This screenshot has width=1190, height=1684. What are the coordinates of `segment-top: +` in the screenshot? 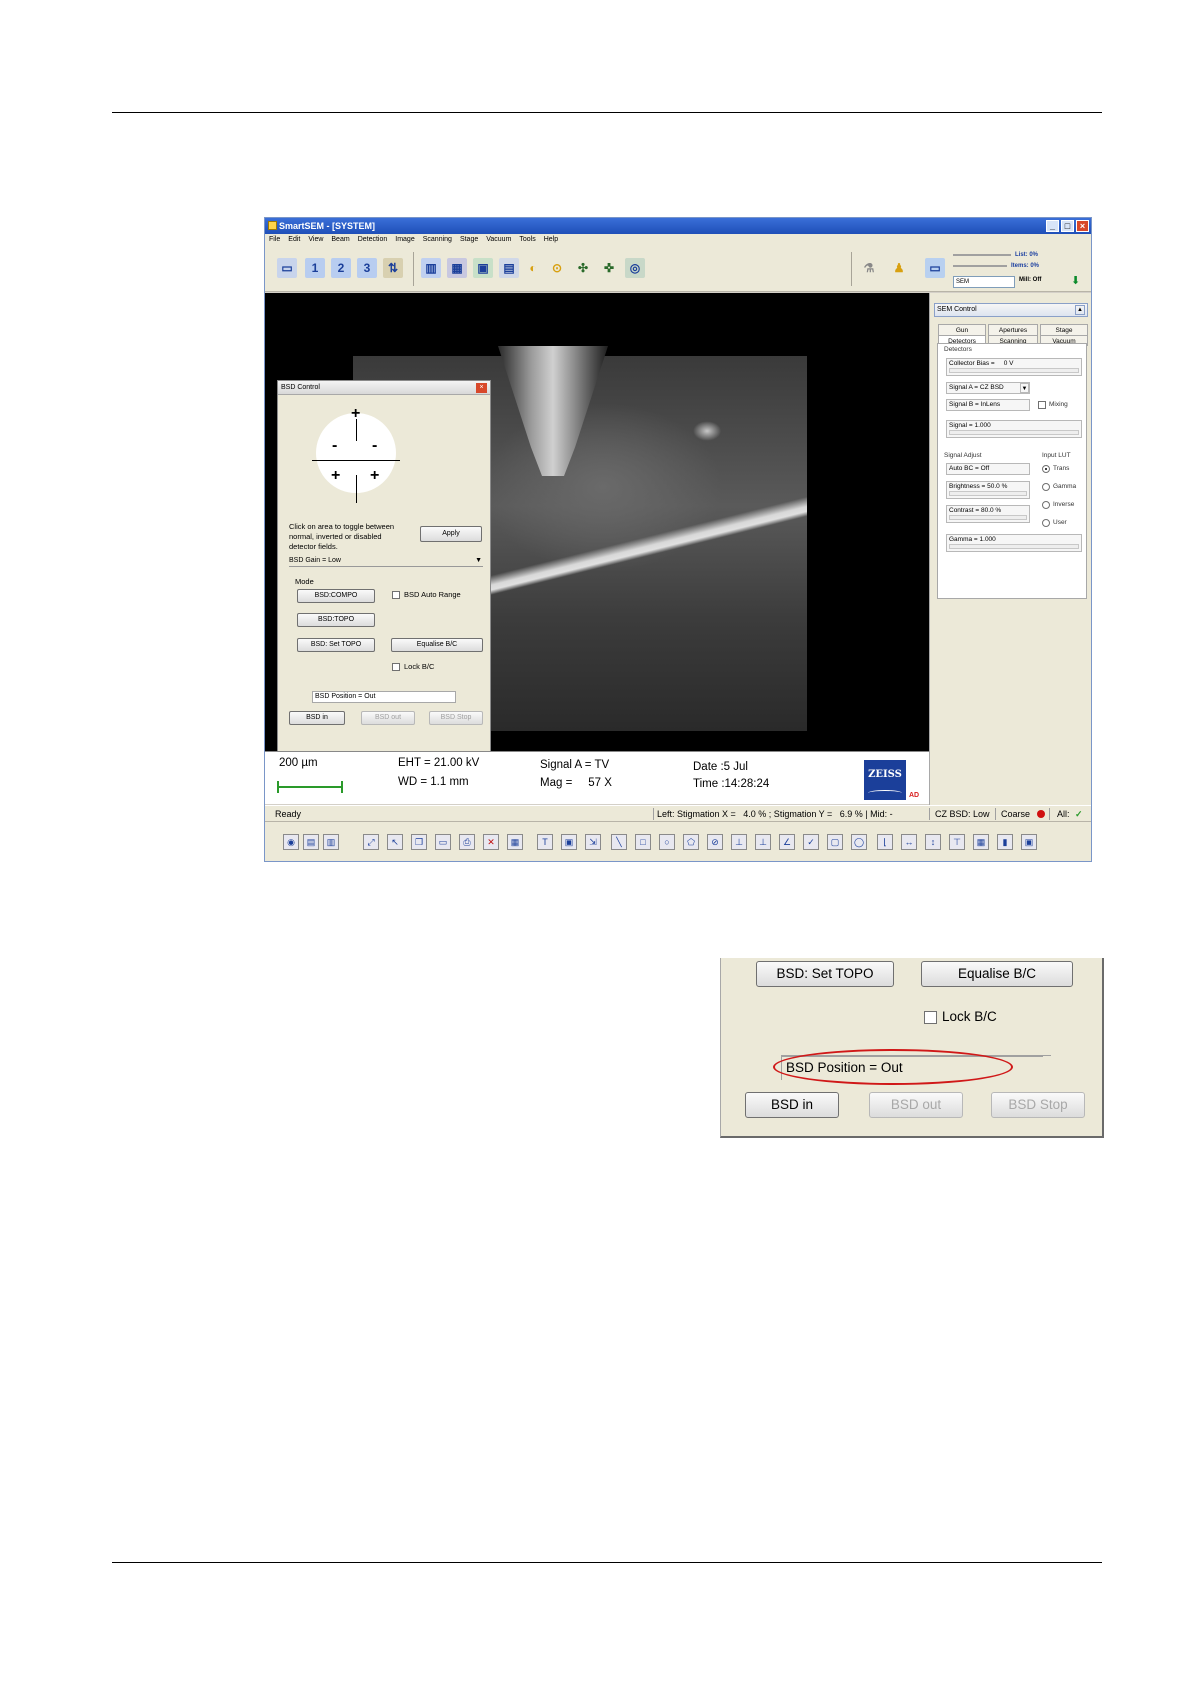 It's located at (355, 414).